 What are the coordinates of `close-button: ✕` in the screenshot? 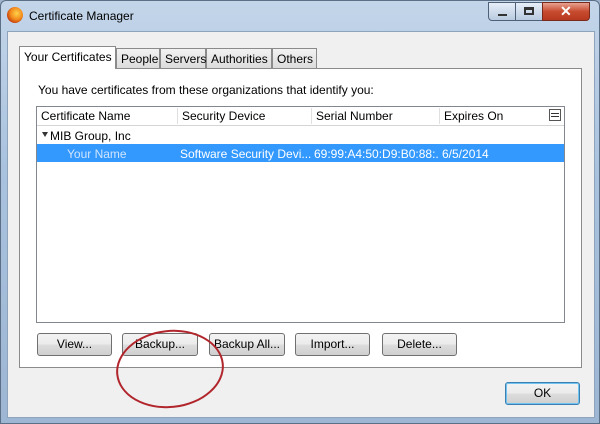 It's located at (566, 11).